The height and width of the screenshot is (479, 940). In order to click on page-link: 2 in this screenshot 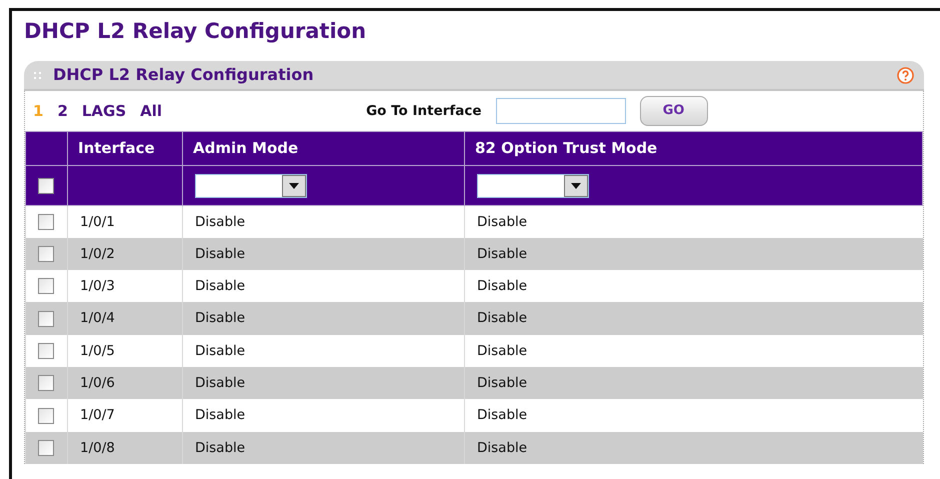, I will do `click(62, 111)`.